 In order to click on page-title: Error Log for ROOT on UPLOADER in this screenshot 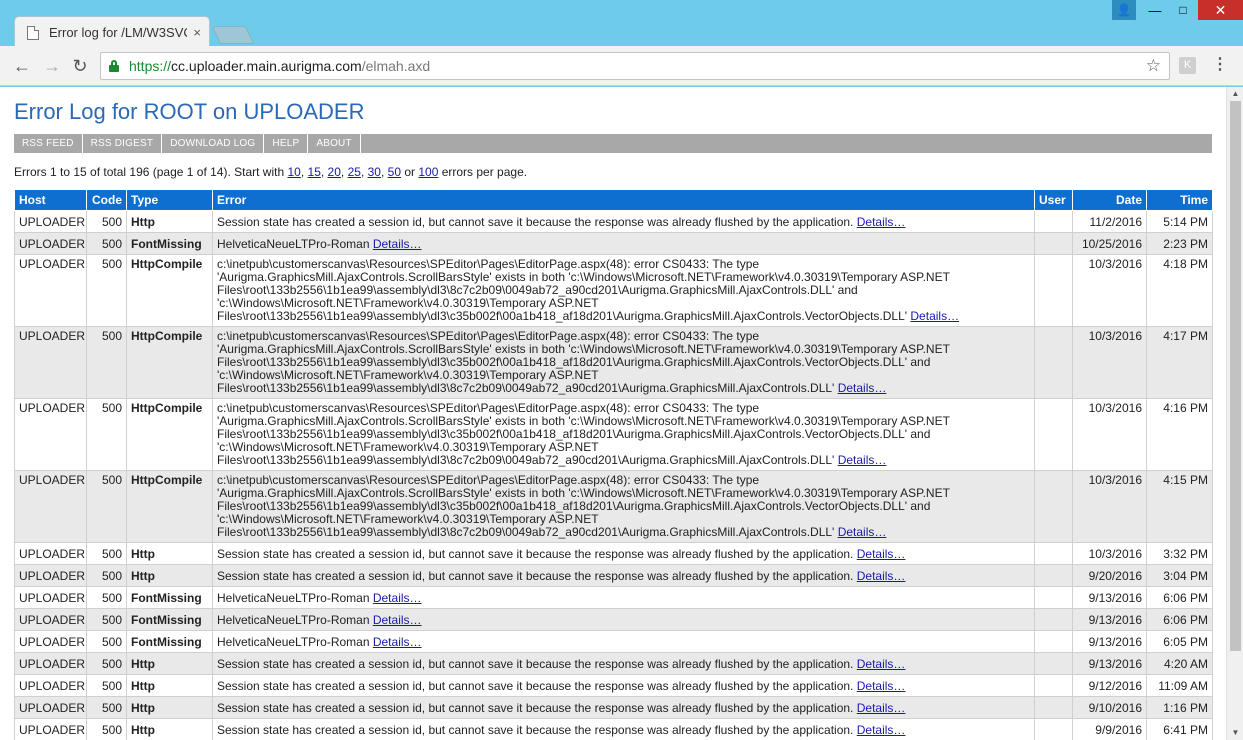, I will do `click(189, 111)`.